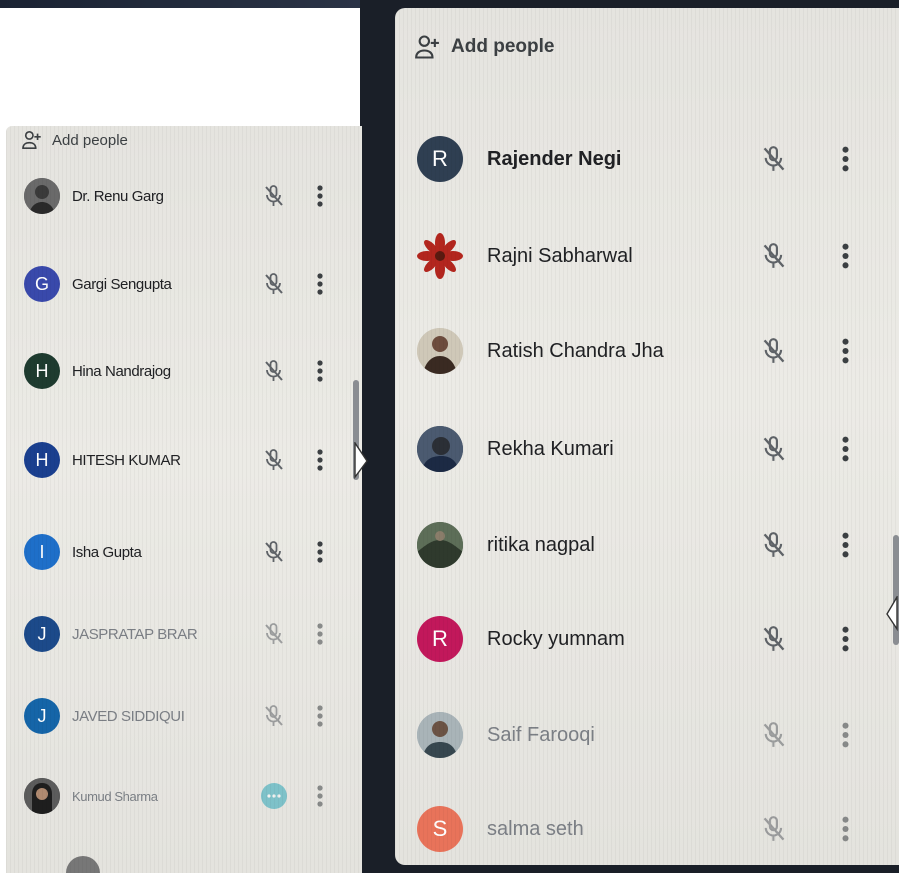 Image resolution: width=899 pixels, height=873 pixels. What do you see at coordinates (274, 796) in the screenshot?
I see `speaking-indicator-icon` at bounding box center [274, 796].